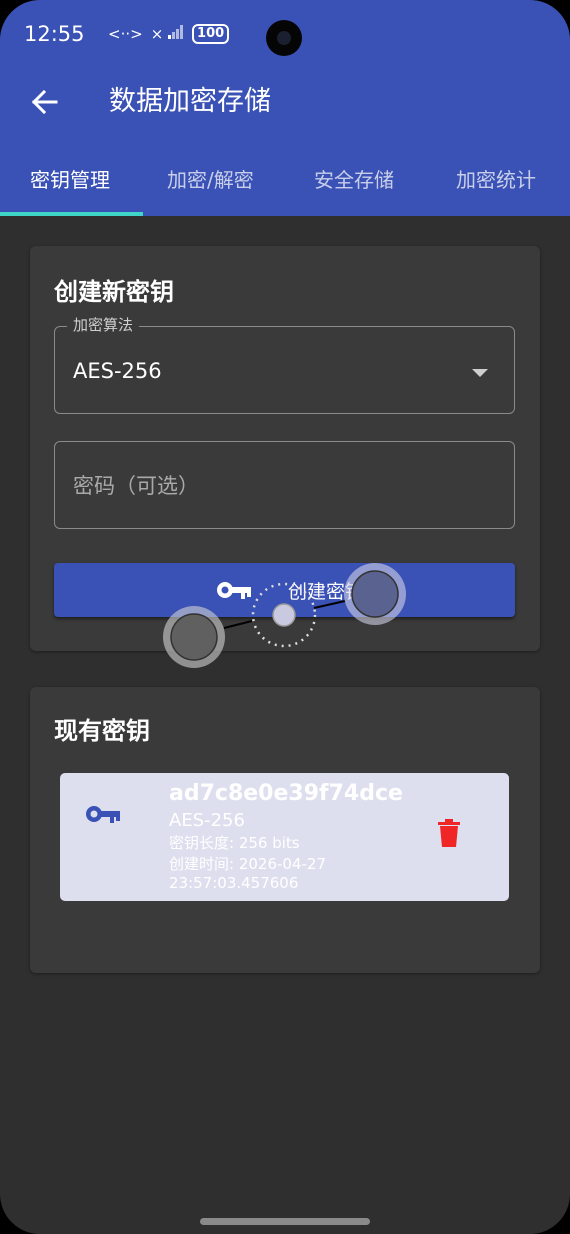 This screenshot has width=570, height=1234. I want to click on status-bar: 12:55 <··> × 100, so click(285, 35).